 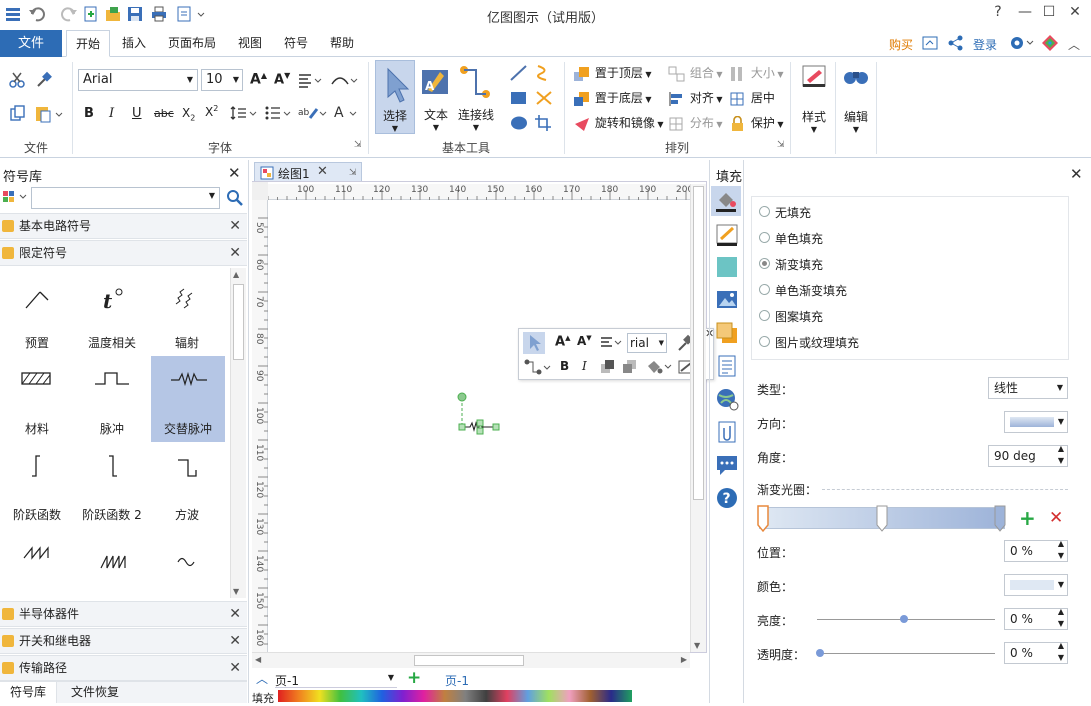 What do you see at coordinates (1028, 455) in the screenshot?
I see `angle-spinner: 90 deg ▲ ▼` at bounding box center [1028, 455].